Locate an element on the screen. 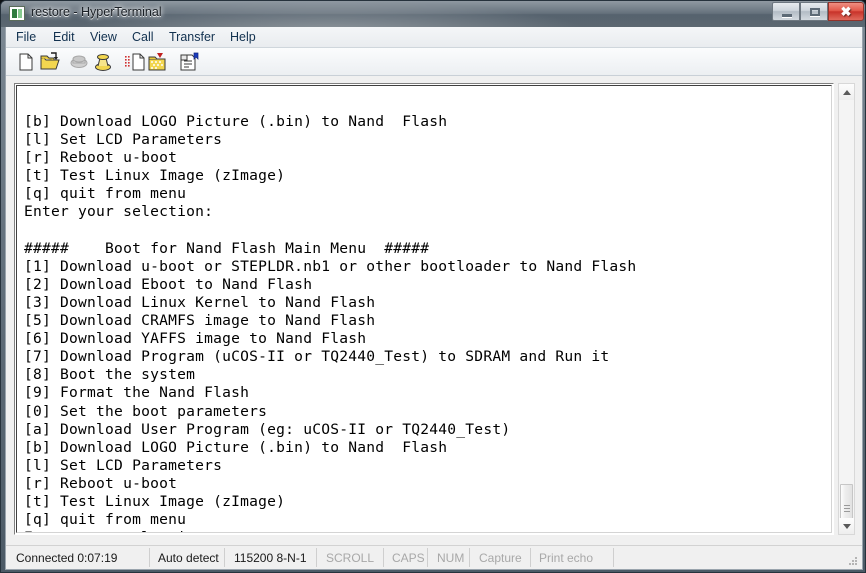  resize-grip-icon is located at coordinates (853, 561).